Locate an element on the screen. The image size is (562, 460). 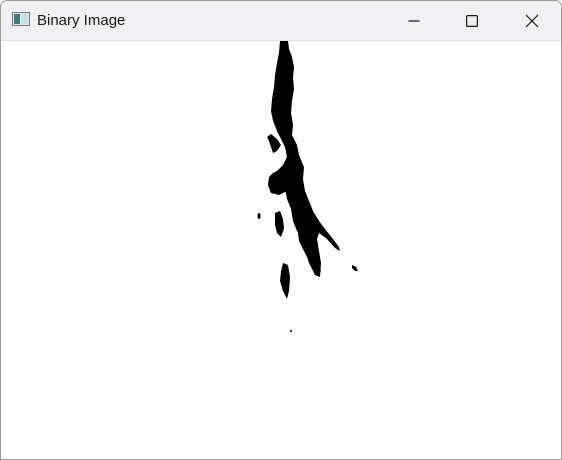
close-icon is located at coordinates (532, 20).